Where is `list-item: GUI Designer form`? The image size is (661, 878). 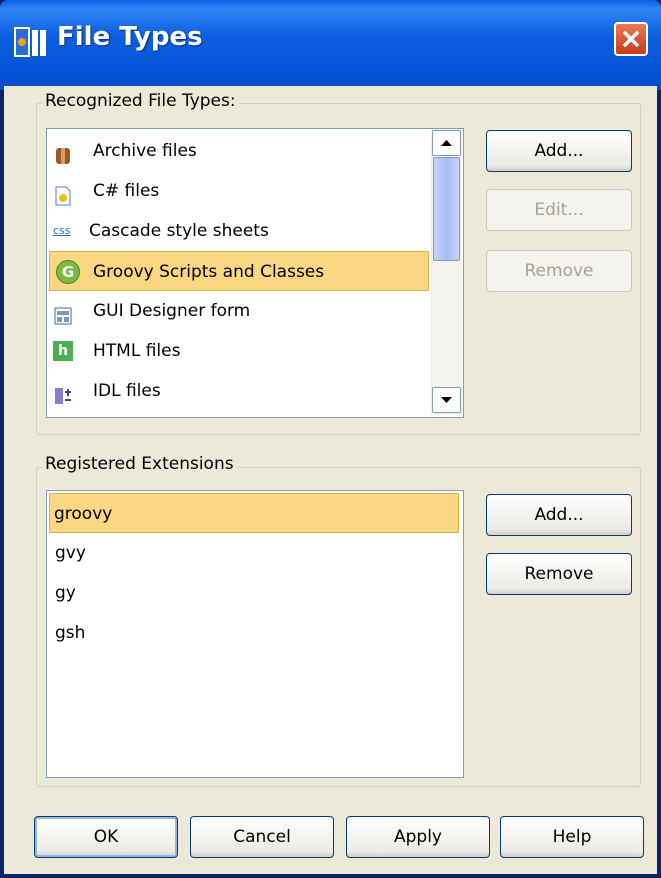 list-item: GUI Designer form is located at coordinates (239, 311).